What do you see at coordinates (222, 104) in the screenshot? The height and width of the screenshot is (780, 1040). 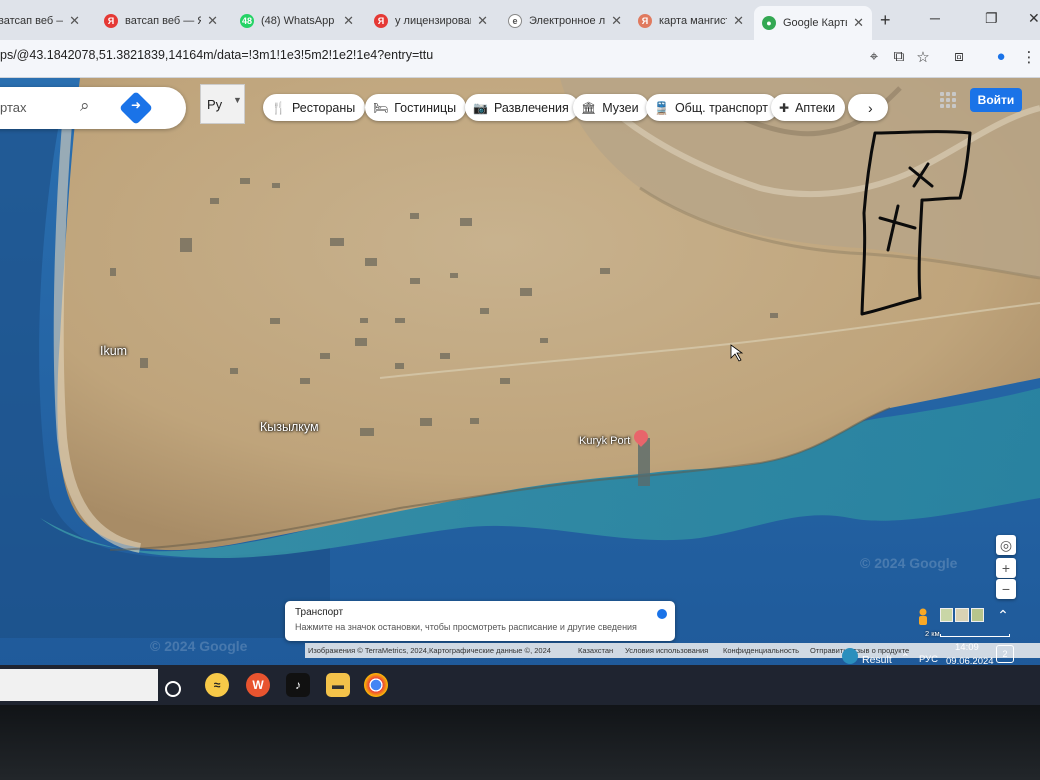 I see `language-select: Ру ▼` at bounding box center [222, 104].